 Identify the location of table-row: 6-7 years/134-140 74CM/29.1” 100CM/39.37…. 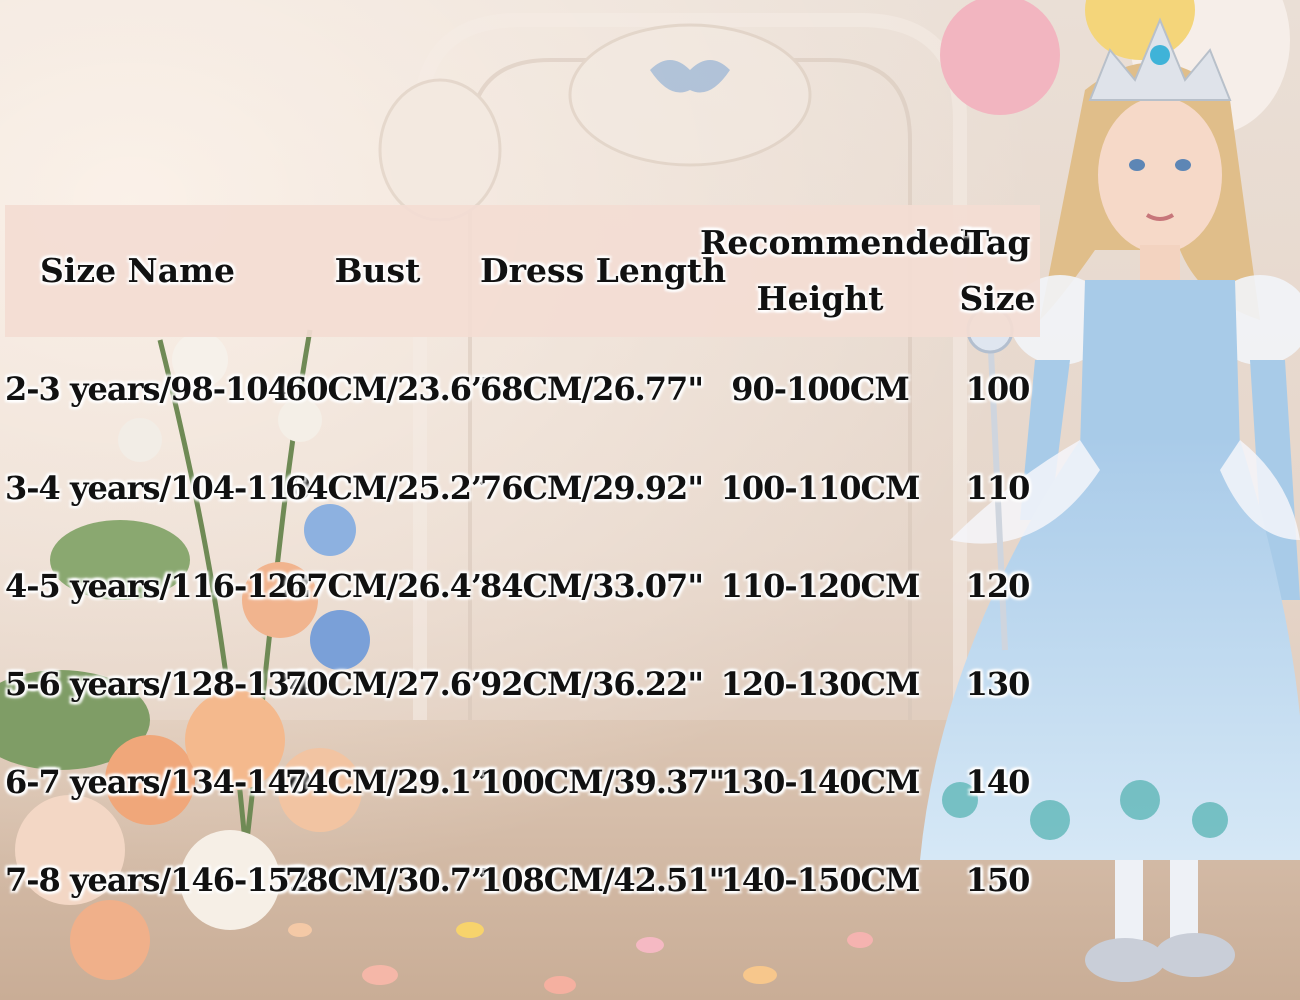
(650, 783).